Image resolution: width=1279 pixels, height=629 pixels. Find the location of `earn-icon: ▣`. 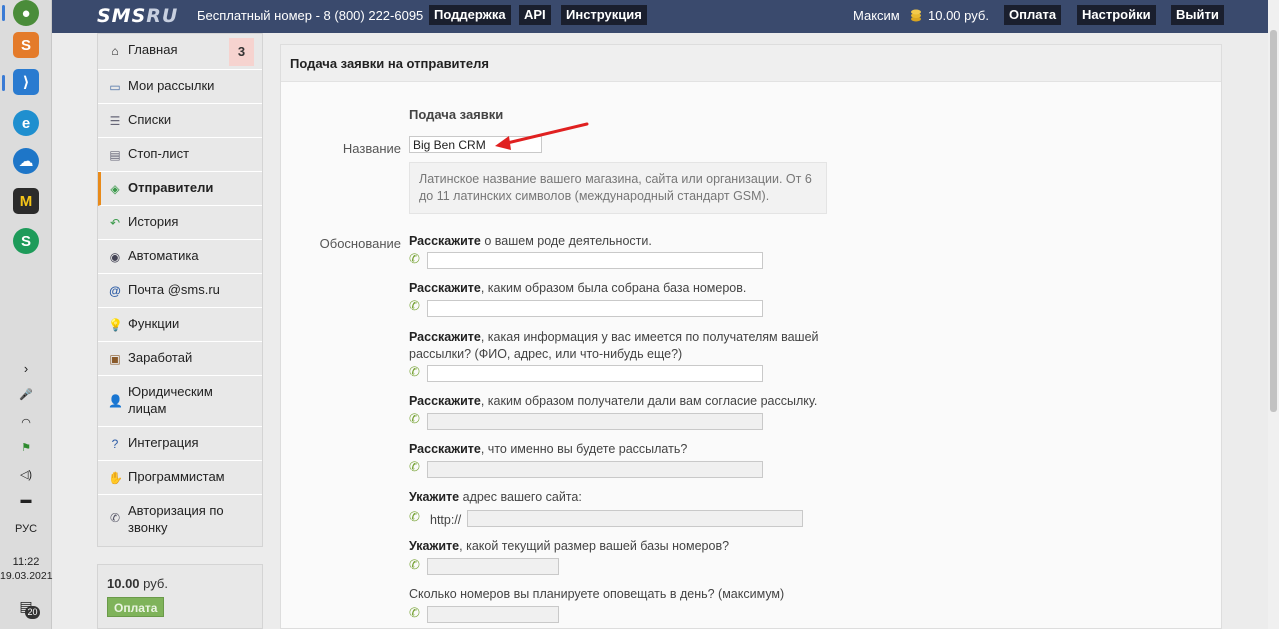

earn-icon: ▣ is located at coordinates (115, 359).